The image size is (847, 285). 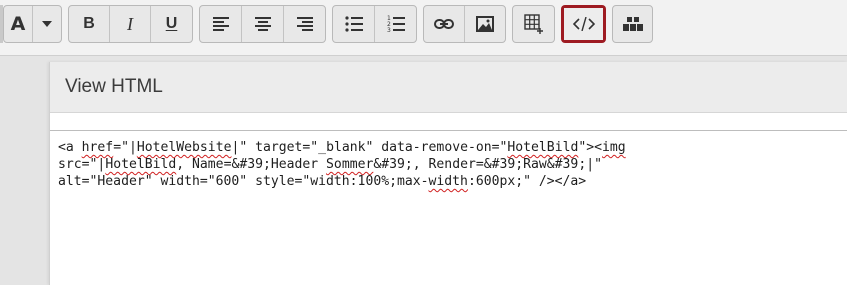 I want to click on table-group, so click(x=533, y=24).